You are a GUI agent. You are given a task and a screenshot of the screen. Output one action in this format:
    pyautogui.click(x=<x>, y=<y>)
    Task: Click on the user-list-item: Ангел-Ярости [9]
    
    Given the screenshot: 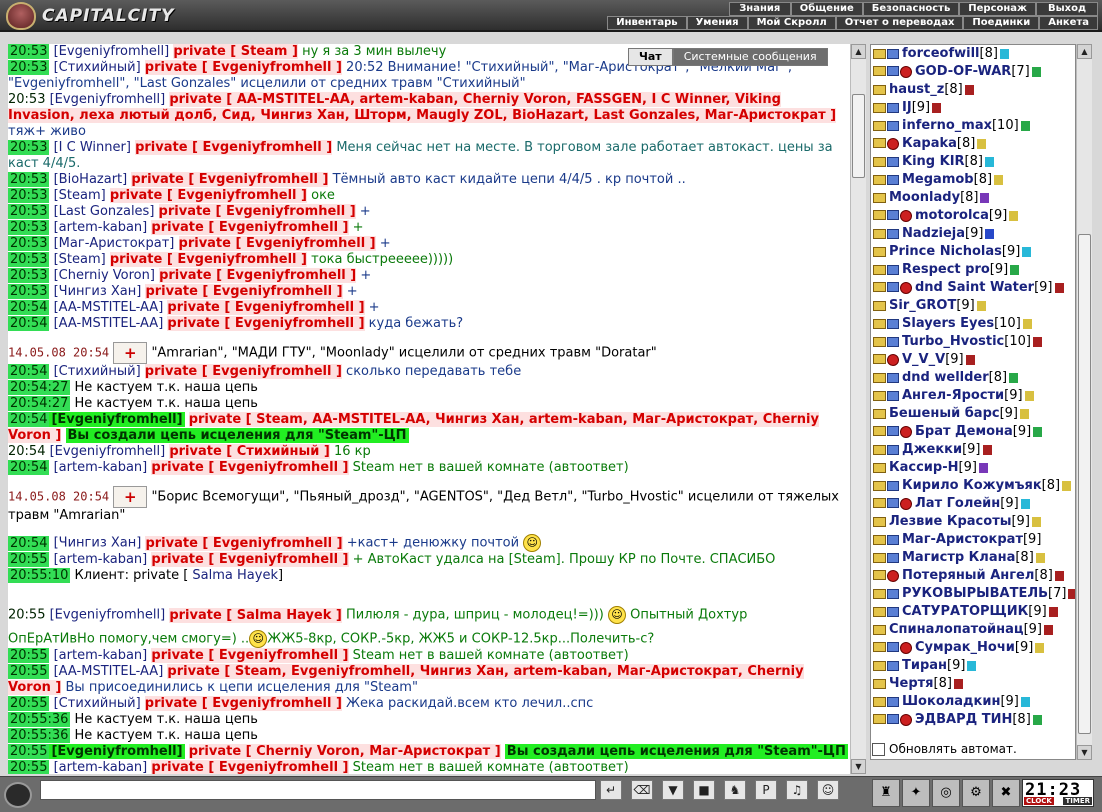 What is the action you would take?
    pyautogui.click(x=973, y=396)
    